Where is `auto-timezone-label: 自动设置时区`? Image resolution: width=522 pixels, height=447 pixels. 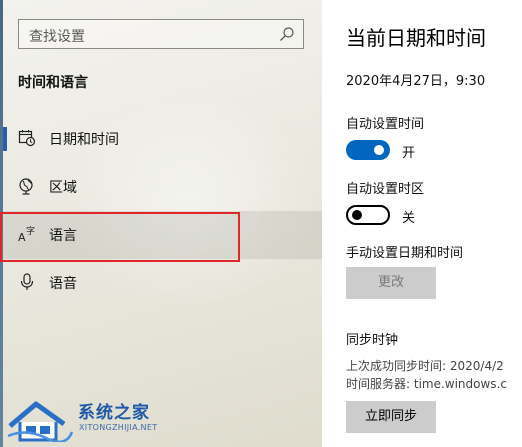
auto-timezone-label: 自动设置时区 is located at coordinates (385, 189).